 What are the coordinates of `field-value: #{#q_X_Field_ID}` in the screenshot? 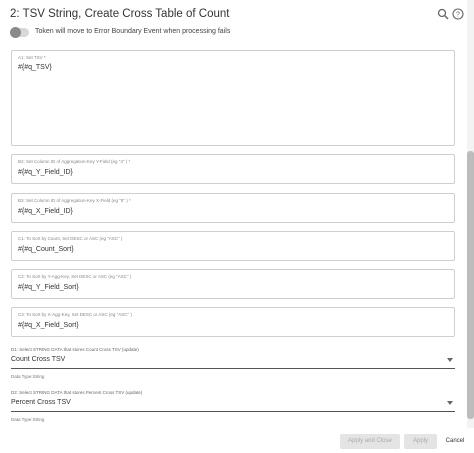 It's located at (45, 211).